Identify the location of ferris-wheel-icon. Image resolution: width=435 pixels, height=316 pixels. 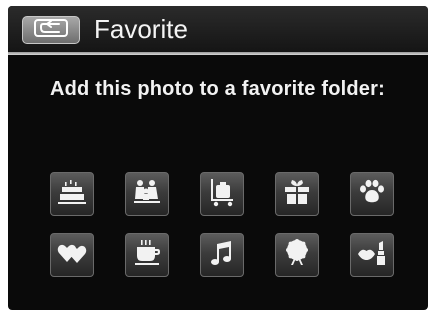
(297, 255).